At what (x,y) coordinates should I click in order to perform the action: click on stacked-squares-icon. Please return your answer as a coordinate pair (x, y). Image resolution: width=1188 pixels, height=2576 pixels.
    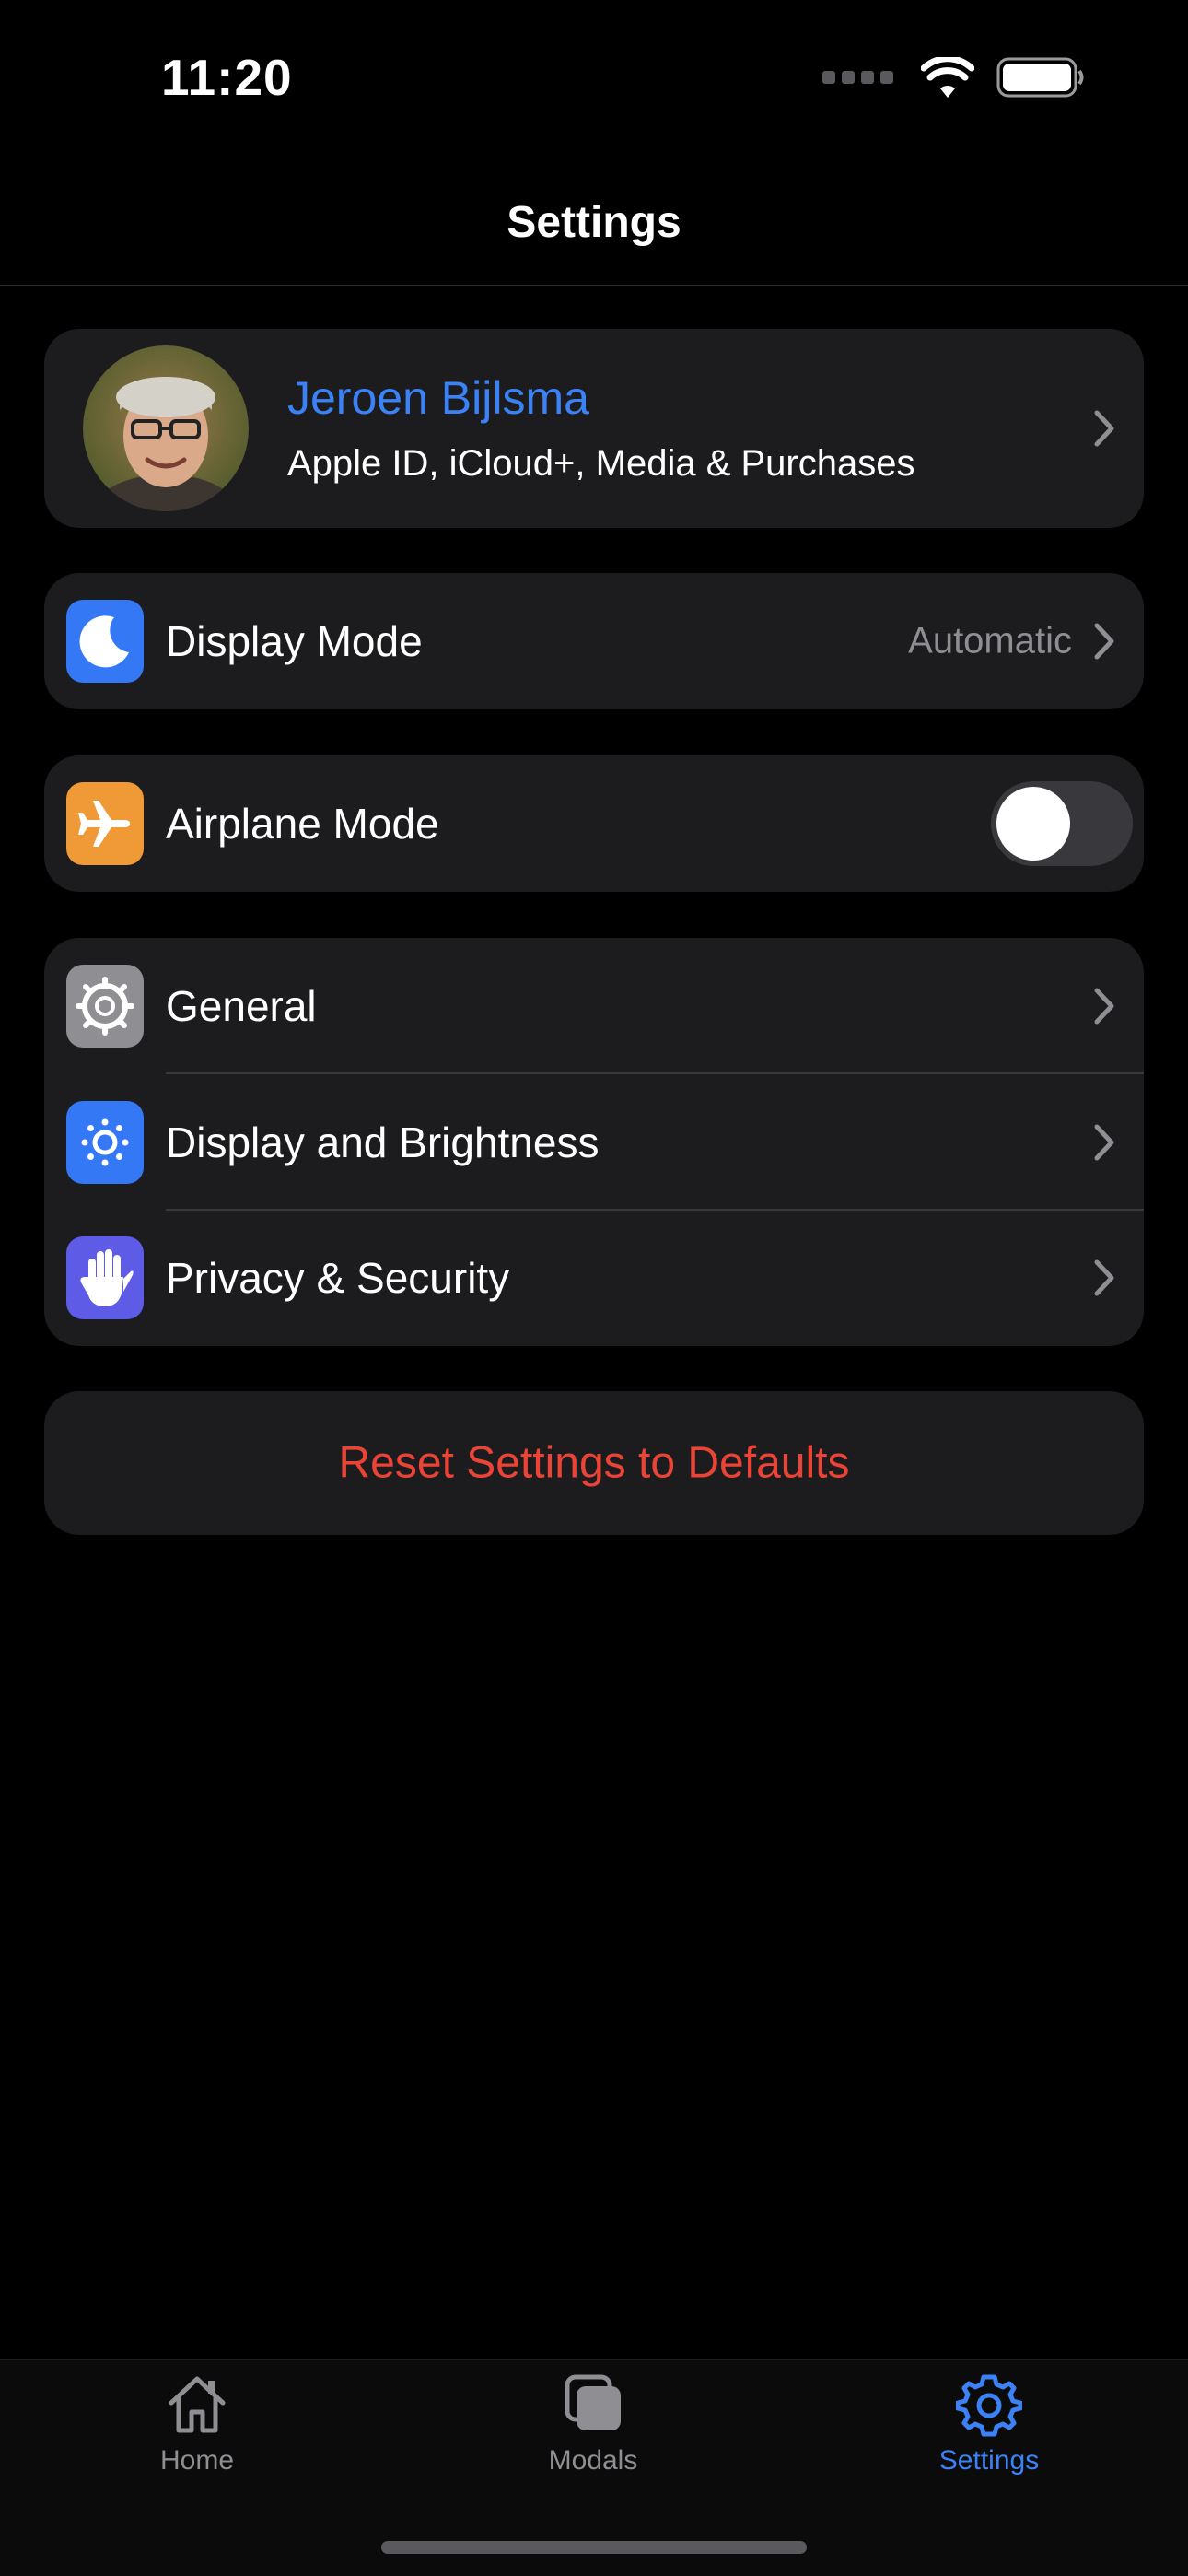
    Looking at the image, I should click on (593, 2402).